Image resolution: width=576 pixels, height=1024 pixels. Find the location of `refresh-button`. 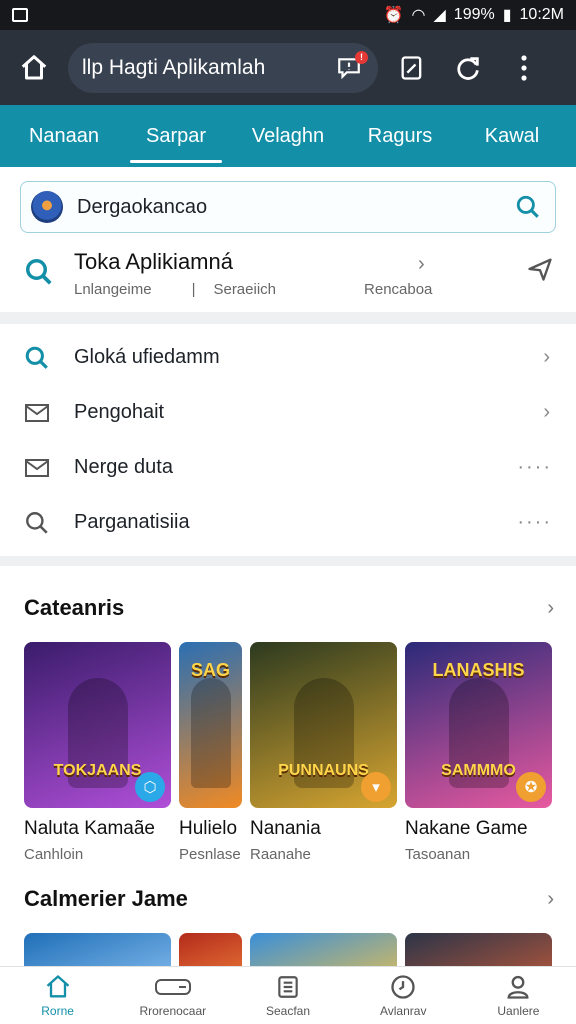

refresh-button is located at coordinates (468, 68).